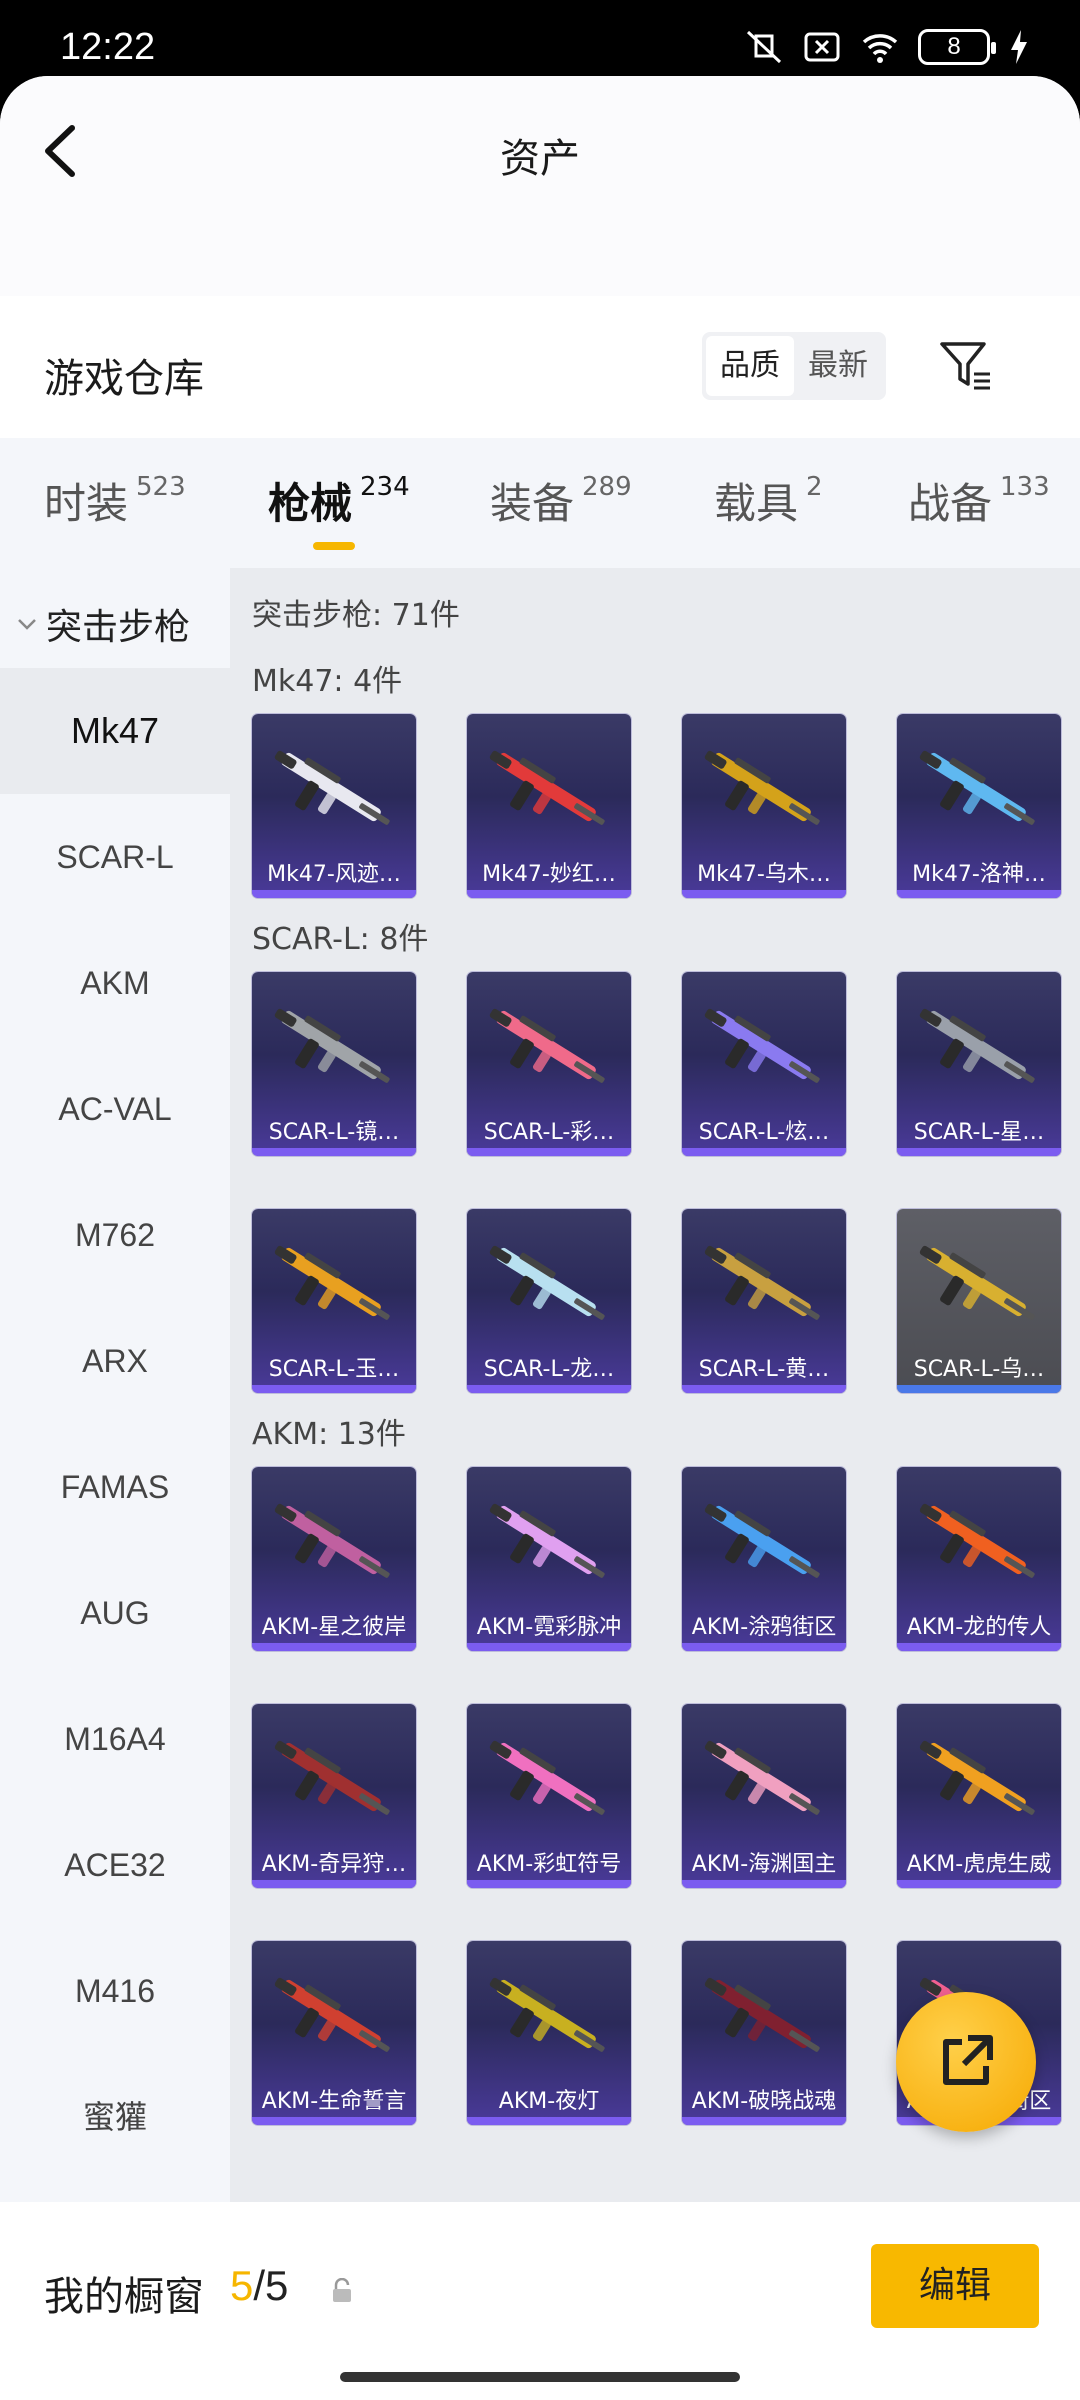 Image resolution: width=1080 pixels, height=2400 pixels. What do you see at coordinates (342, 2290) in the screenshot?
I see `lock-icon` at bounding box center [342, 2290].